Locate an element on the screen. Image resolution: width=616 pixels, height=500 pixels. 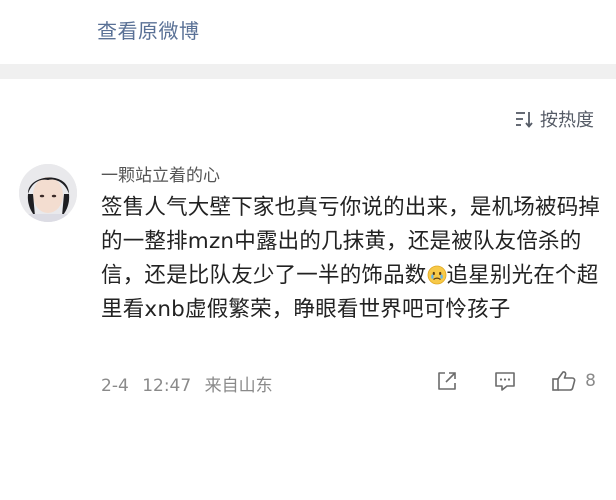
share-icon is located at coordinates (447, 381).